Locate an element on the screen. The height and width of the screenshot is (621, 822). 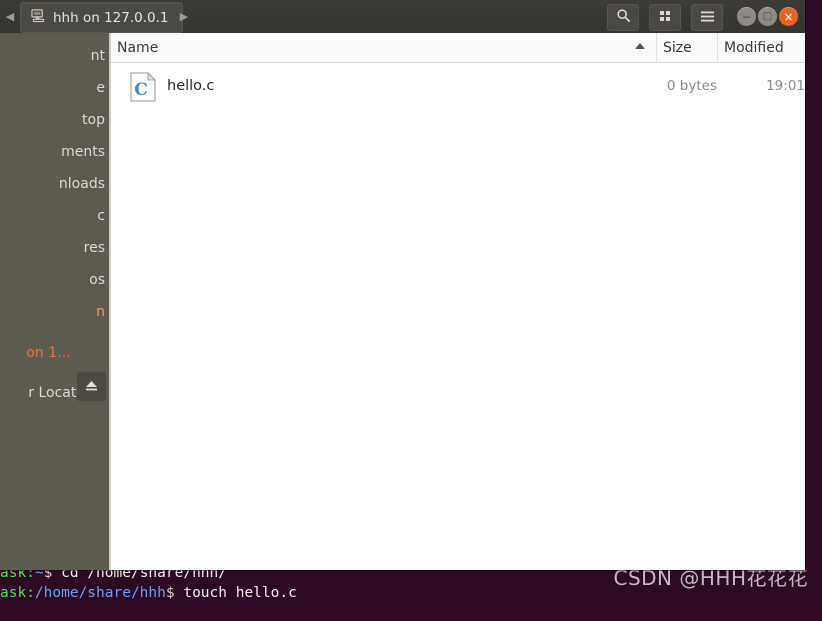
file-size-cell: 0 bytes is located at coordinates (691, 86).